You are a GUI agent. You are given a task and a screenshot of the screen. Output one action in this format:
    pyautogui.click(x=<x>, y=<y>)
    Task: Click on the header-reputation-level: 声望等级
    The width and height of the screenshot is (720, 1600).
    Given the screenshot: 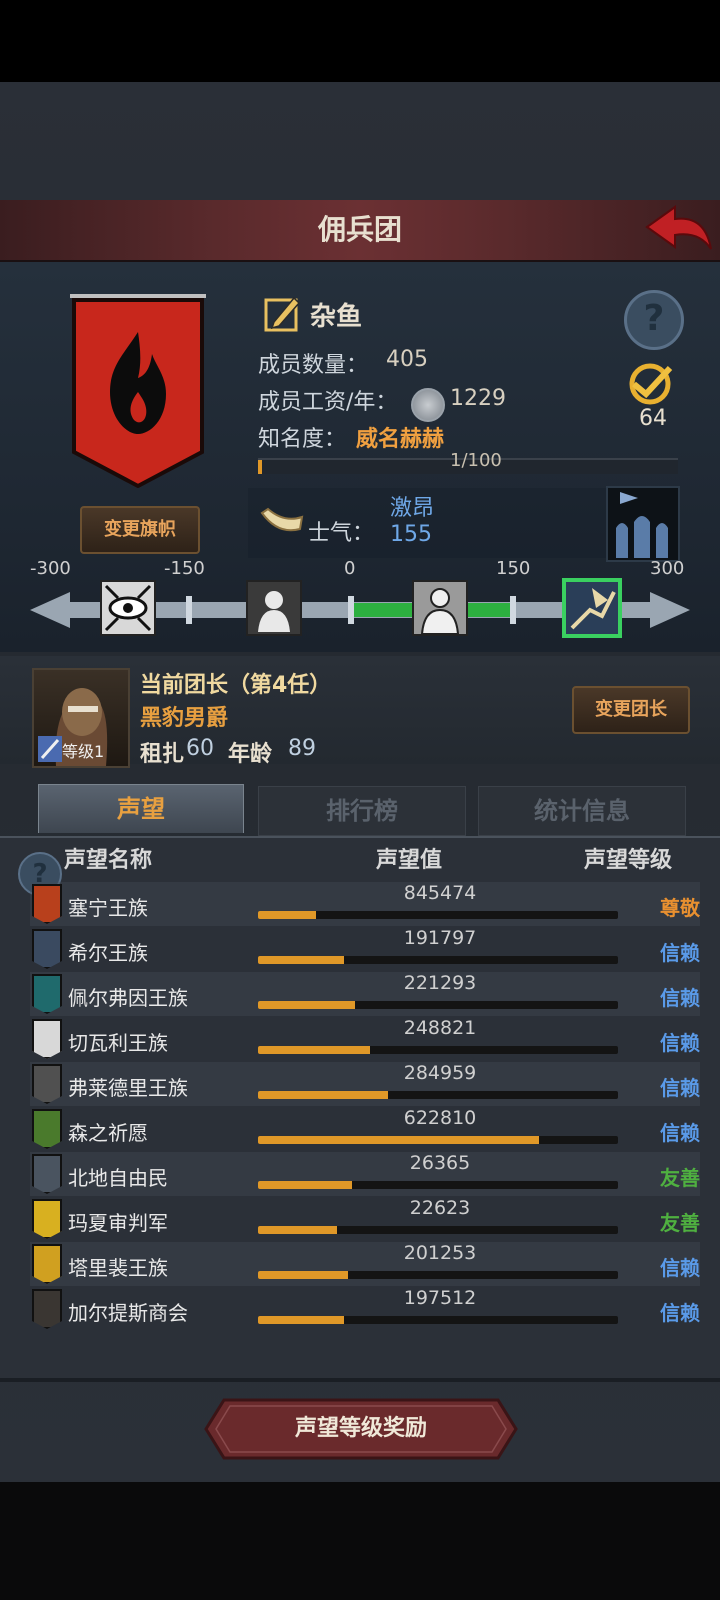 What is the action you would take?
    pyautogui.click(x=628, y=860)
    